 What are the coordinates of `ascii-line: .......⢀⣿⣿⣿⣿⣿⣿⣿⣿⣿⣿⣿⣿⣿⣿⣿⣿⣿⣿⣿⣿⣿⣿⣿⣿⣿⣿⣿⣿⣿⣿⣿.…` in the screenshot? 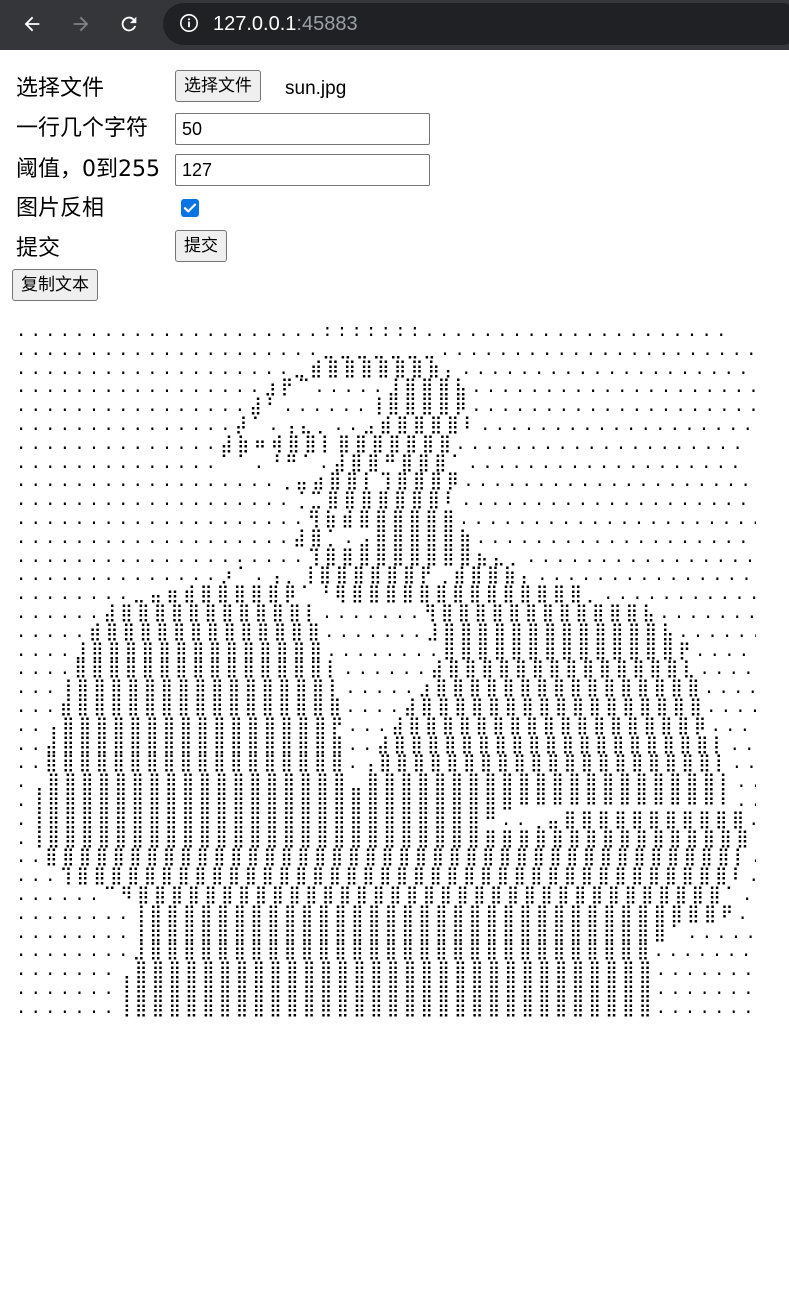 It's located at (386, 970).